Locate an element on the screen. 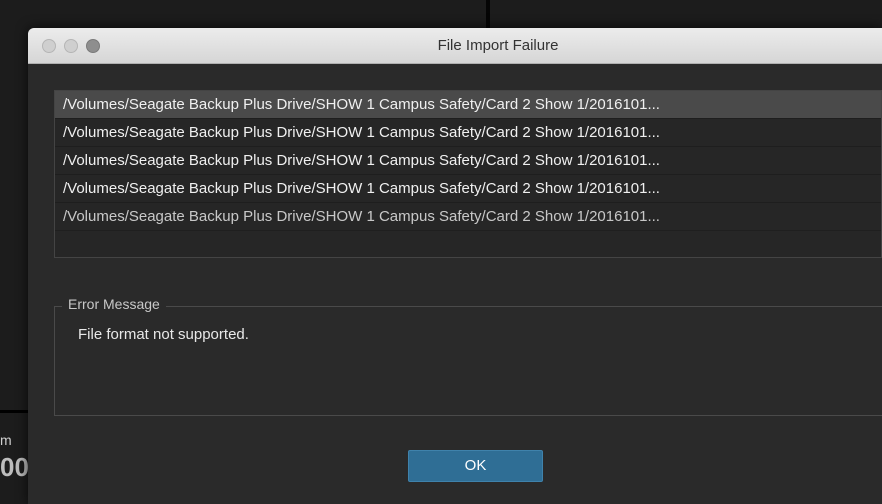 This screenshot has height=504, width=882. titlebar: File Import Failure is located at coordinates (455, 46).